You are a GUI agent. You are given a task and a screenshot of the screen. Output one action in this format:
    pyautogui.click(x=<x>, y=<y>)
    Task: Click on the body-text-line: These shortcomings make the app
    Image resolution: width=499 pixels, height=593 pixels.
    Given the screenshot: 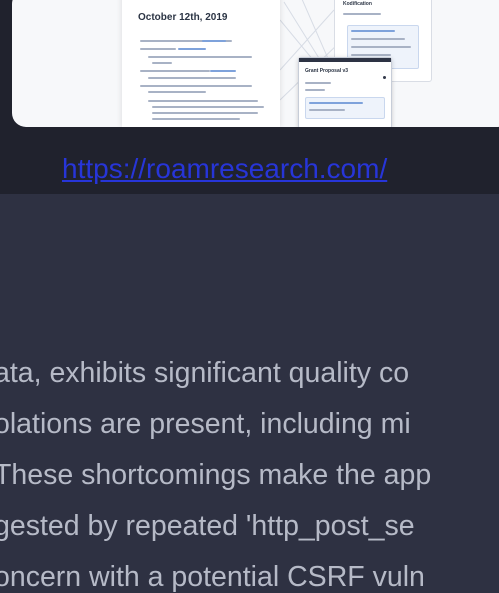 What is the action you would take?
    pyautogui.click(x=216, y=475)
    